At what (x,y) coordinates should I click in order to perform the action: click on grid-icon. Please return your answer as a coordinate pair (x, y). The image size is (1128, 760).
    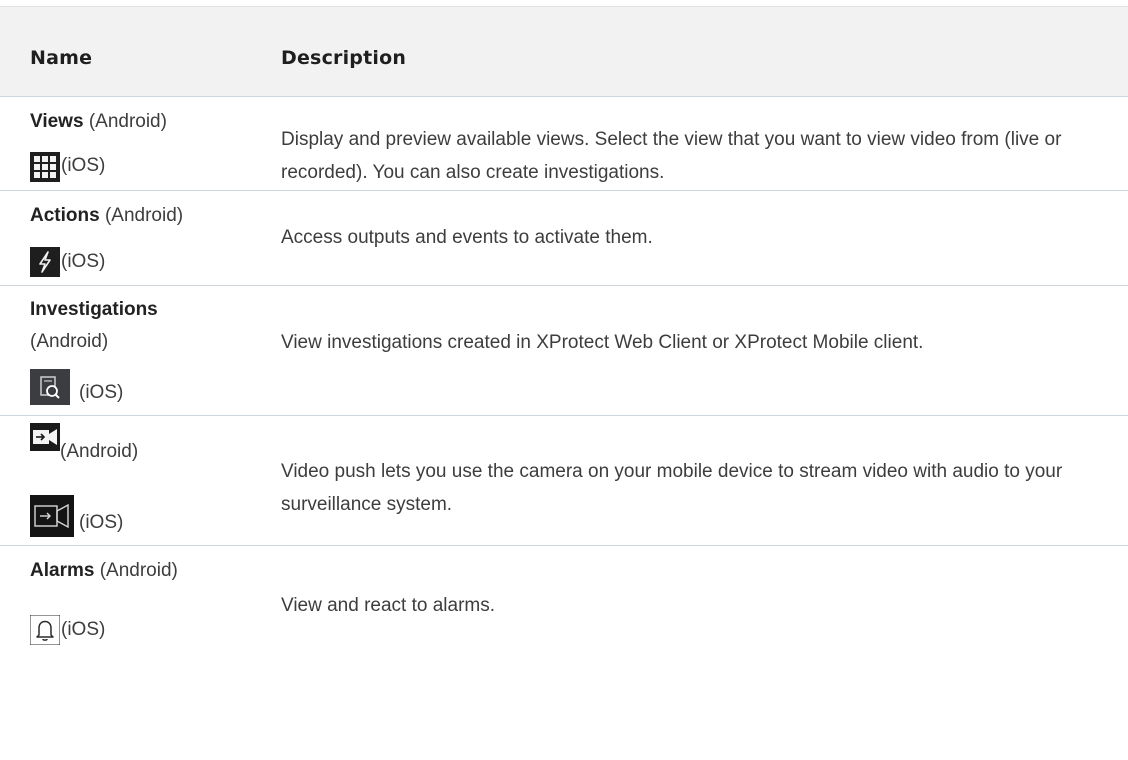
    Looking at the image, I should click on (45, 167).